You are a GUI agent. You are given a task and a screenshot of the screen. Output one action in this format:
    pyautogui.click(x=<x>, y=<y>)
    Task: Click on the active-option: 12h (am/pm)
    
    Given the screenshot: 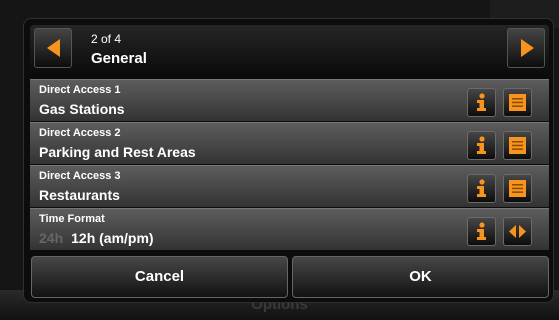 What is the action you would take?
    pyautogui.click(x=112, y=238)
    